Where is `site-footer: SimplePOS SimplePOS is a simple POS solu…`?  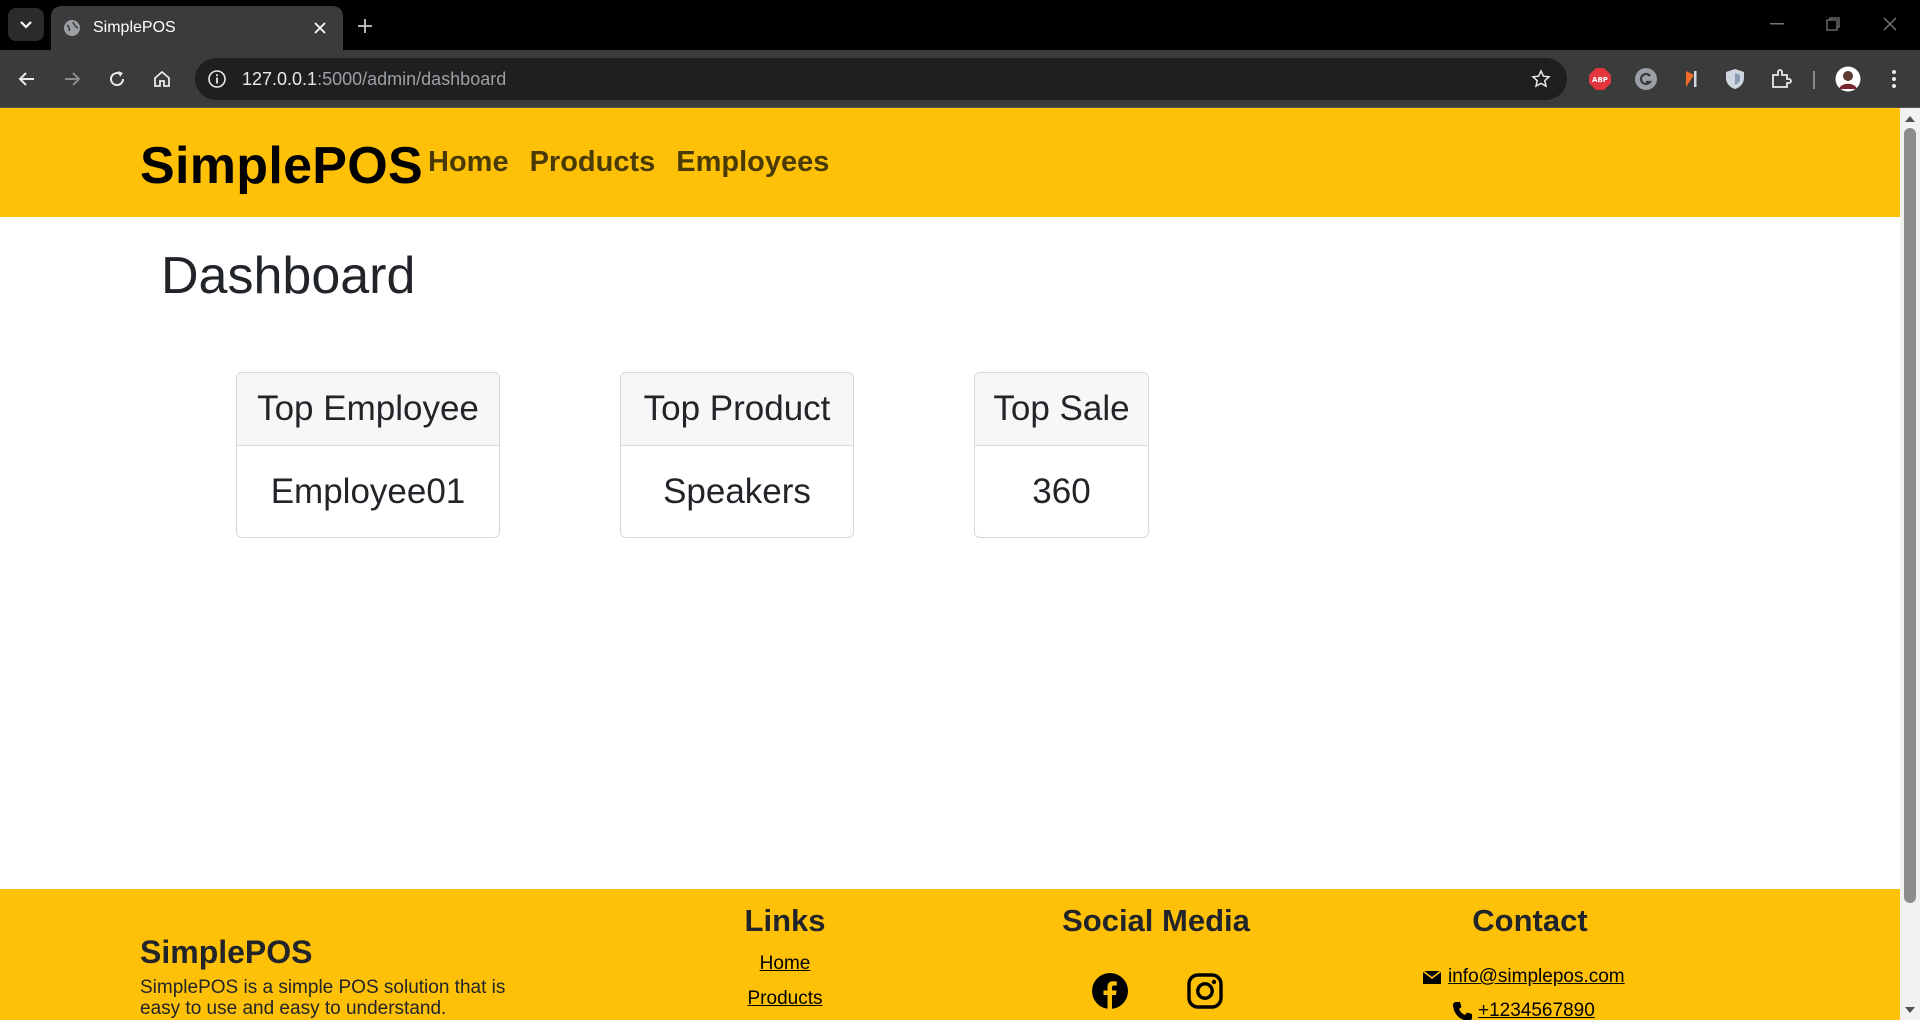
site-footer: SimplePOS SimplePOS is a simple POS solu… is located at coordinates (950, 954).